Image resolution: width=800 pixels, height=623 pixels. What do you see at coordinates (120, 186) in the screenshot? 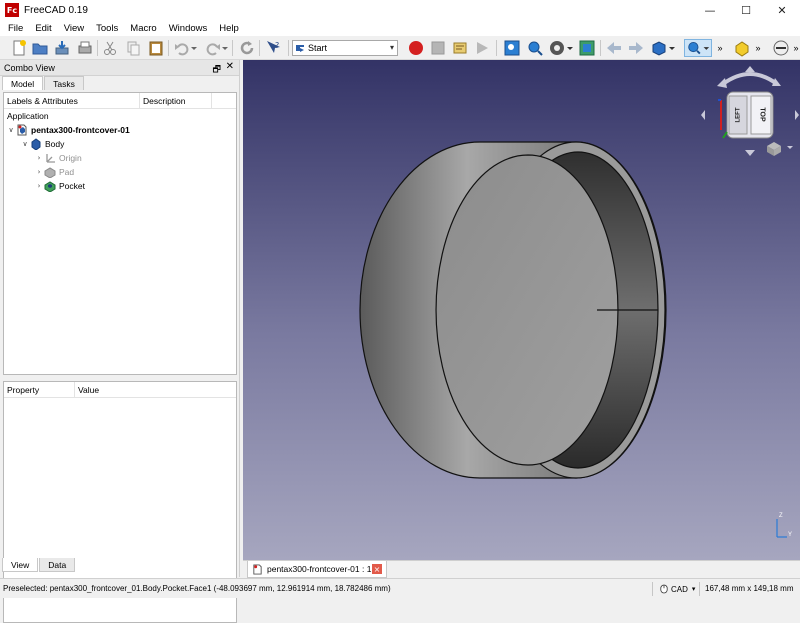
I see `tree-item-pocket: › Pocket` at bounding box center [120, 186].